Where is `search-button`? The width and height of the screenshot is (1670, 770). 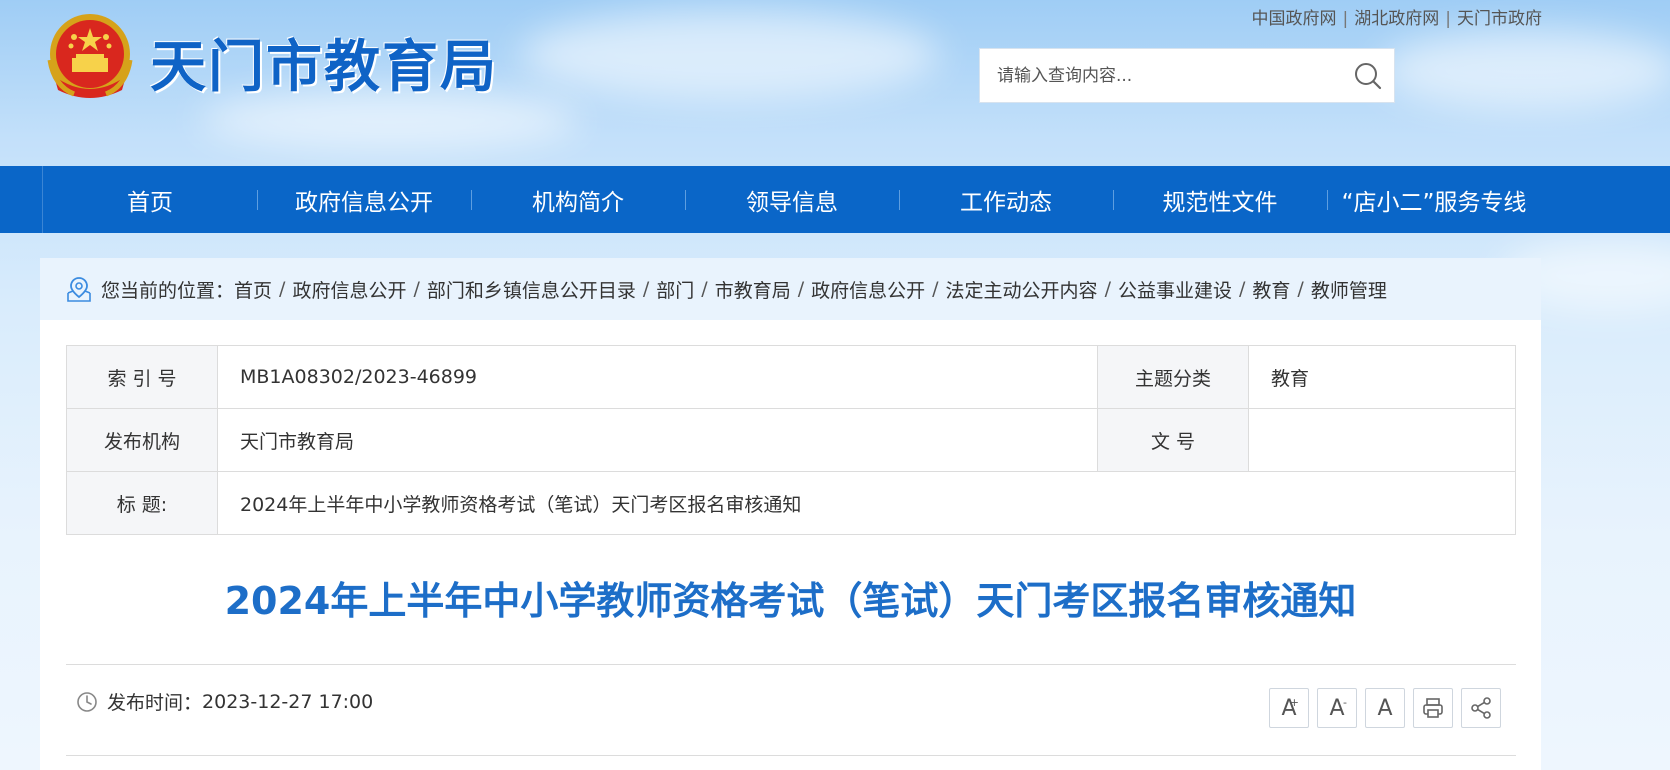 search-button is located at coordinates (1368, 76).